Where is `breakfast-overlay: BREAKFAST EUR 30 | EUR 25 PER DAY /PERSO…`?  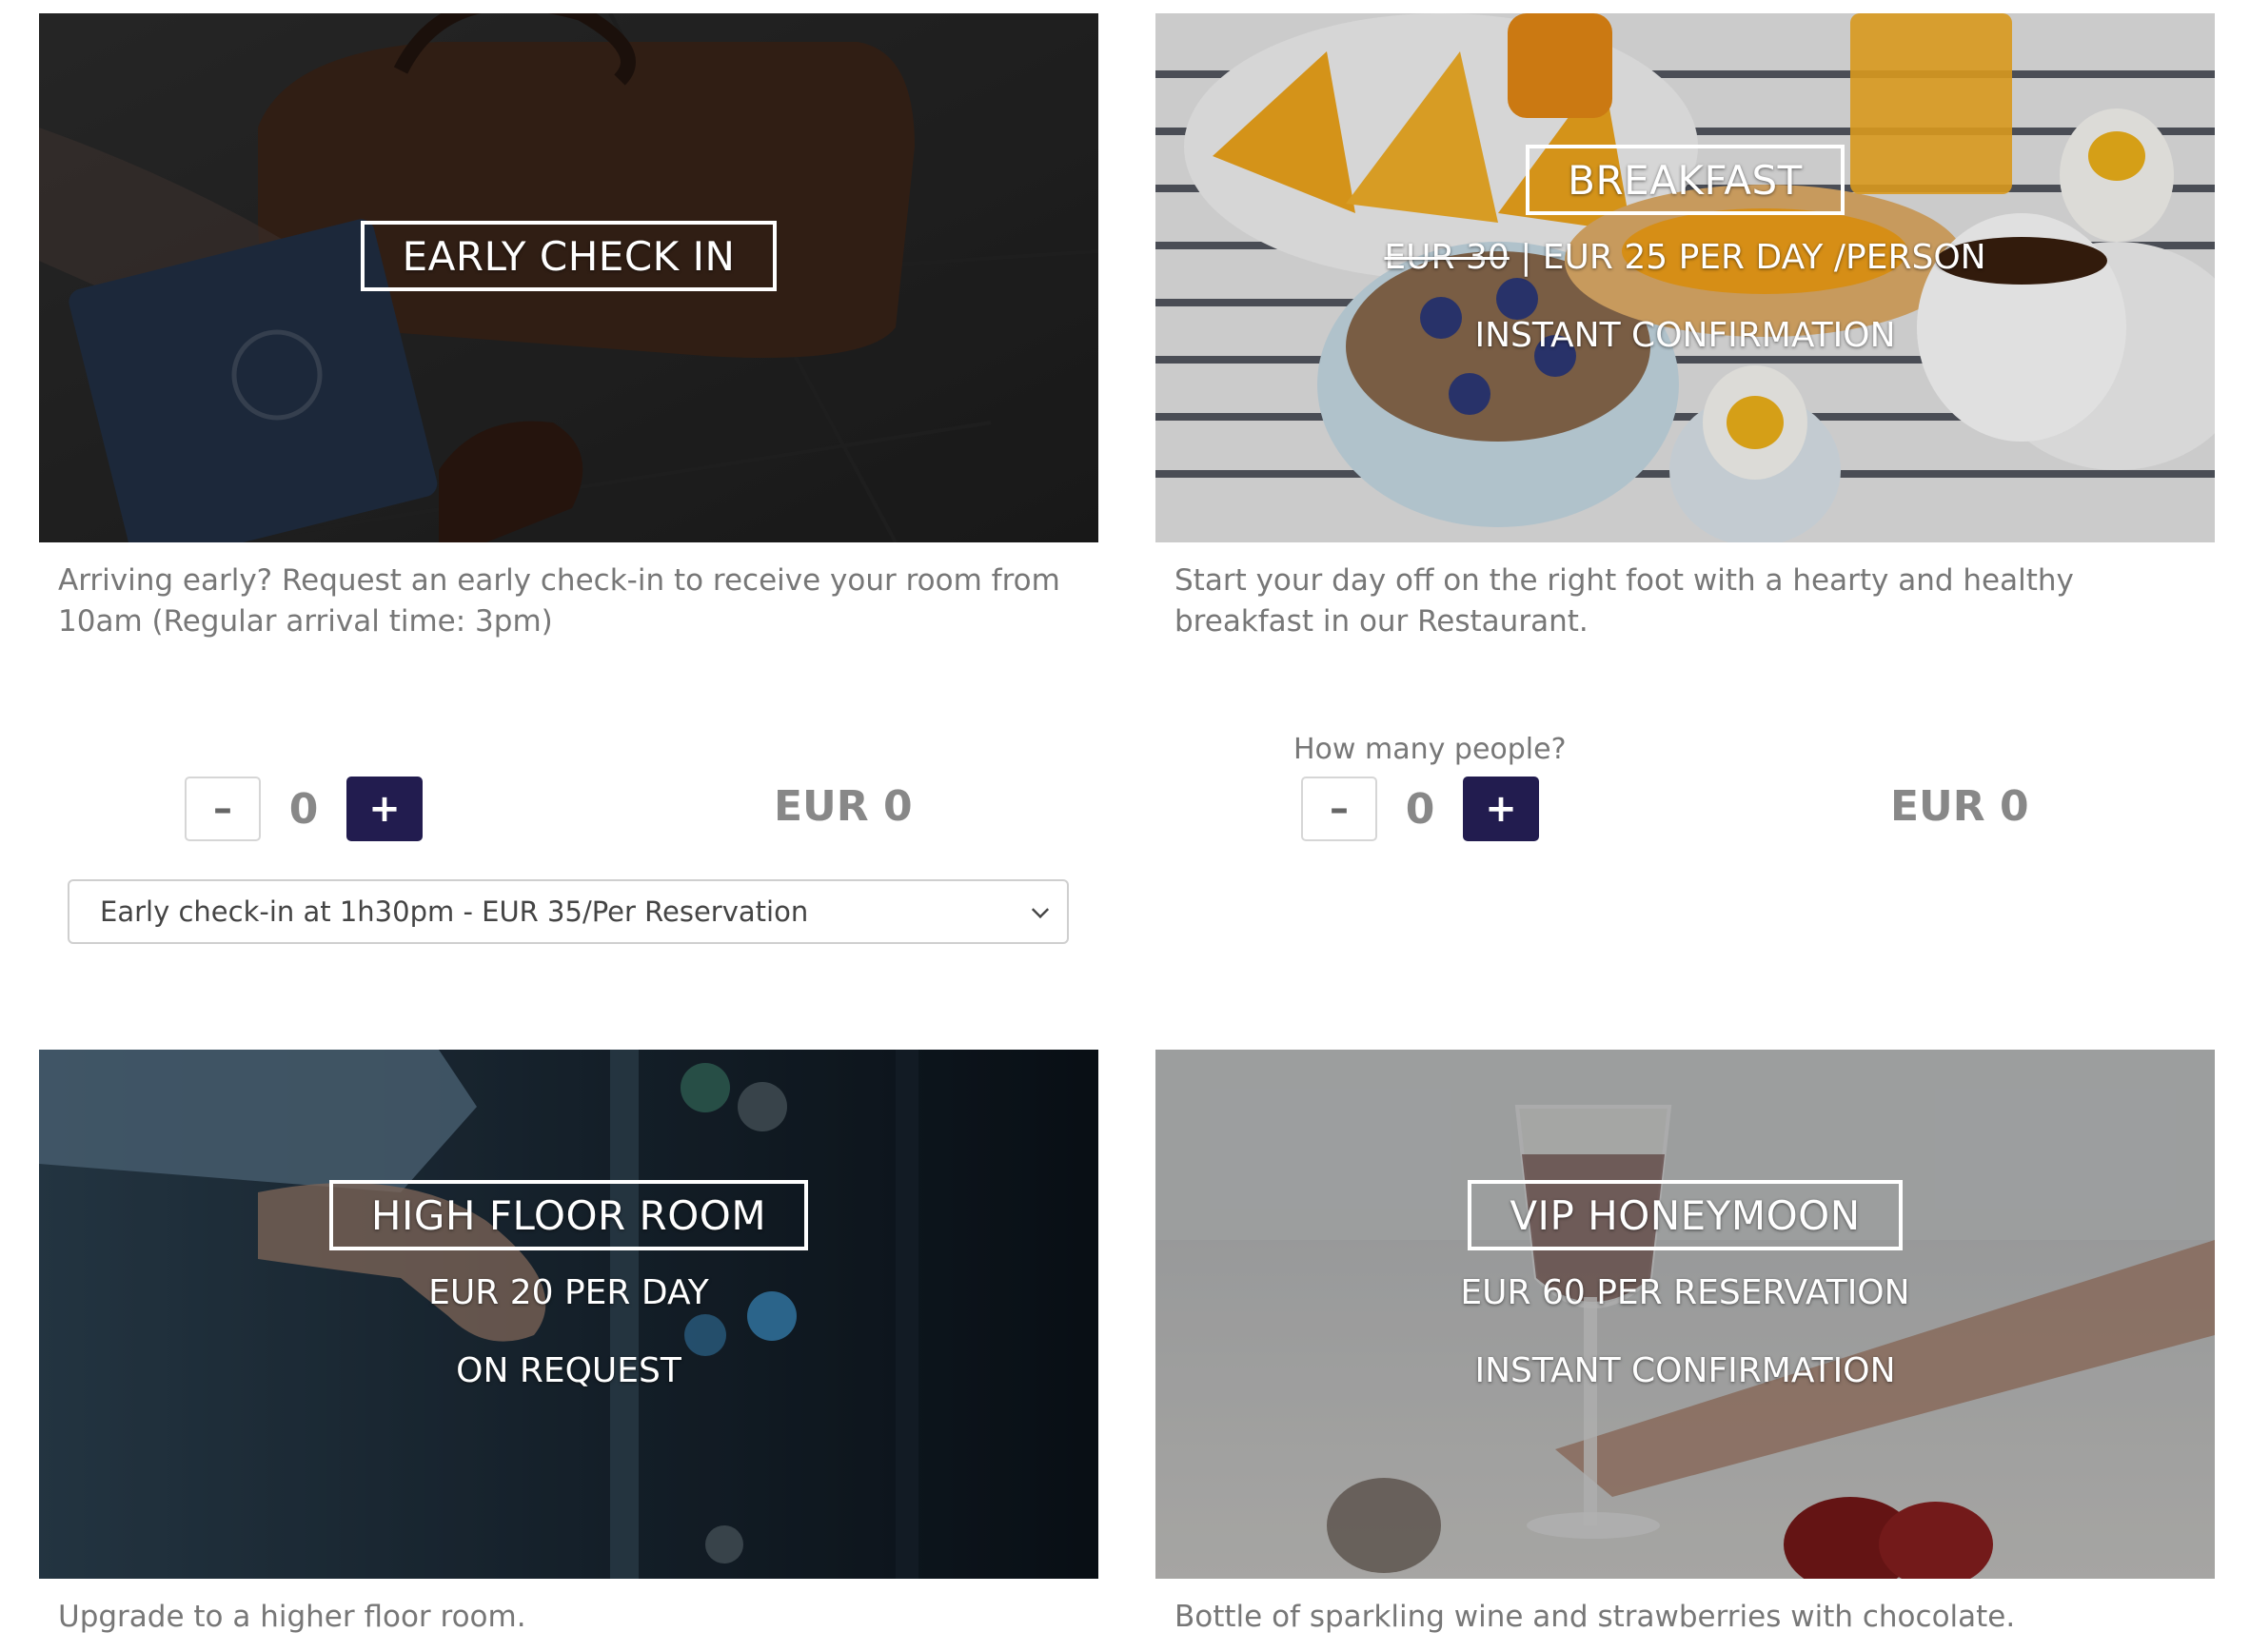
breakfast-overlay: BREAKFAST EUR 30 | EUR 25 PER DAY /PERSO… is located at coordinates (1685, 253).